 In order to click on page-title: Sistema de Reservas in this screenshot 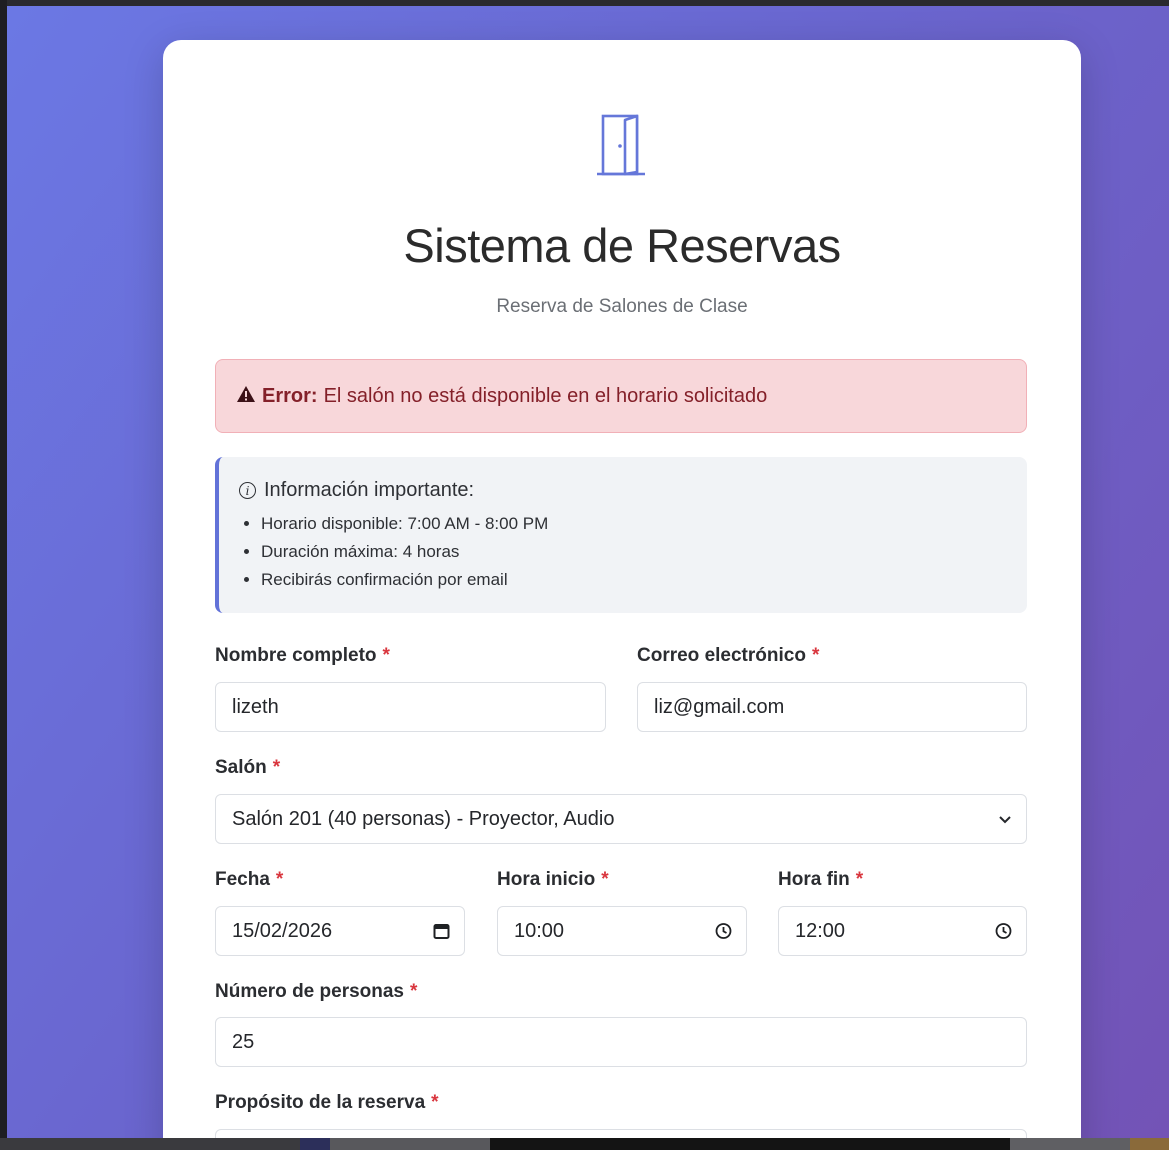, I will do `click(622, 245)`.